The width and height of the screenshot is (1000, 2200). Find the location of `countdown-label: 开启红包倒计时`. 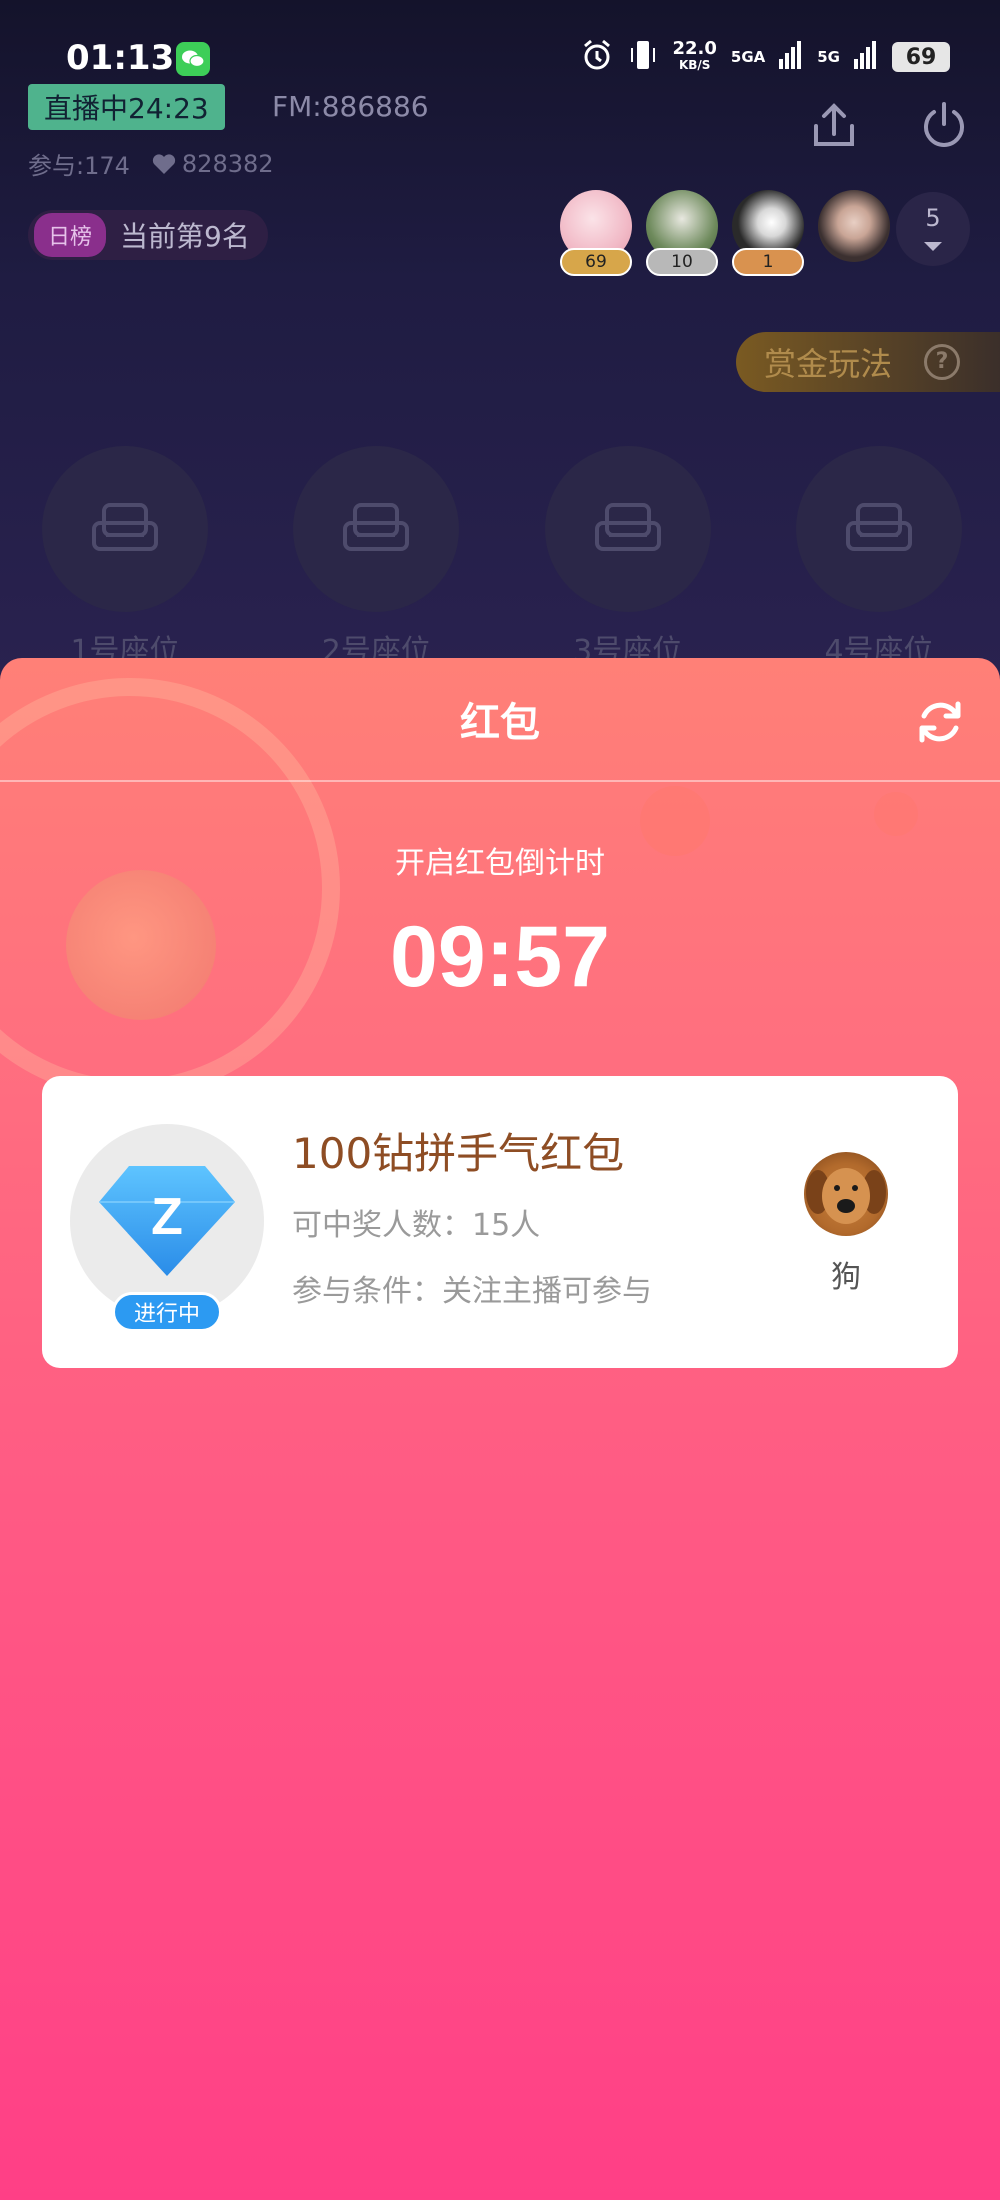

countdown-label: 开启红包倒计时 is located at coordinates (500, 863).